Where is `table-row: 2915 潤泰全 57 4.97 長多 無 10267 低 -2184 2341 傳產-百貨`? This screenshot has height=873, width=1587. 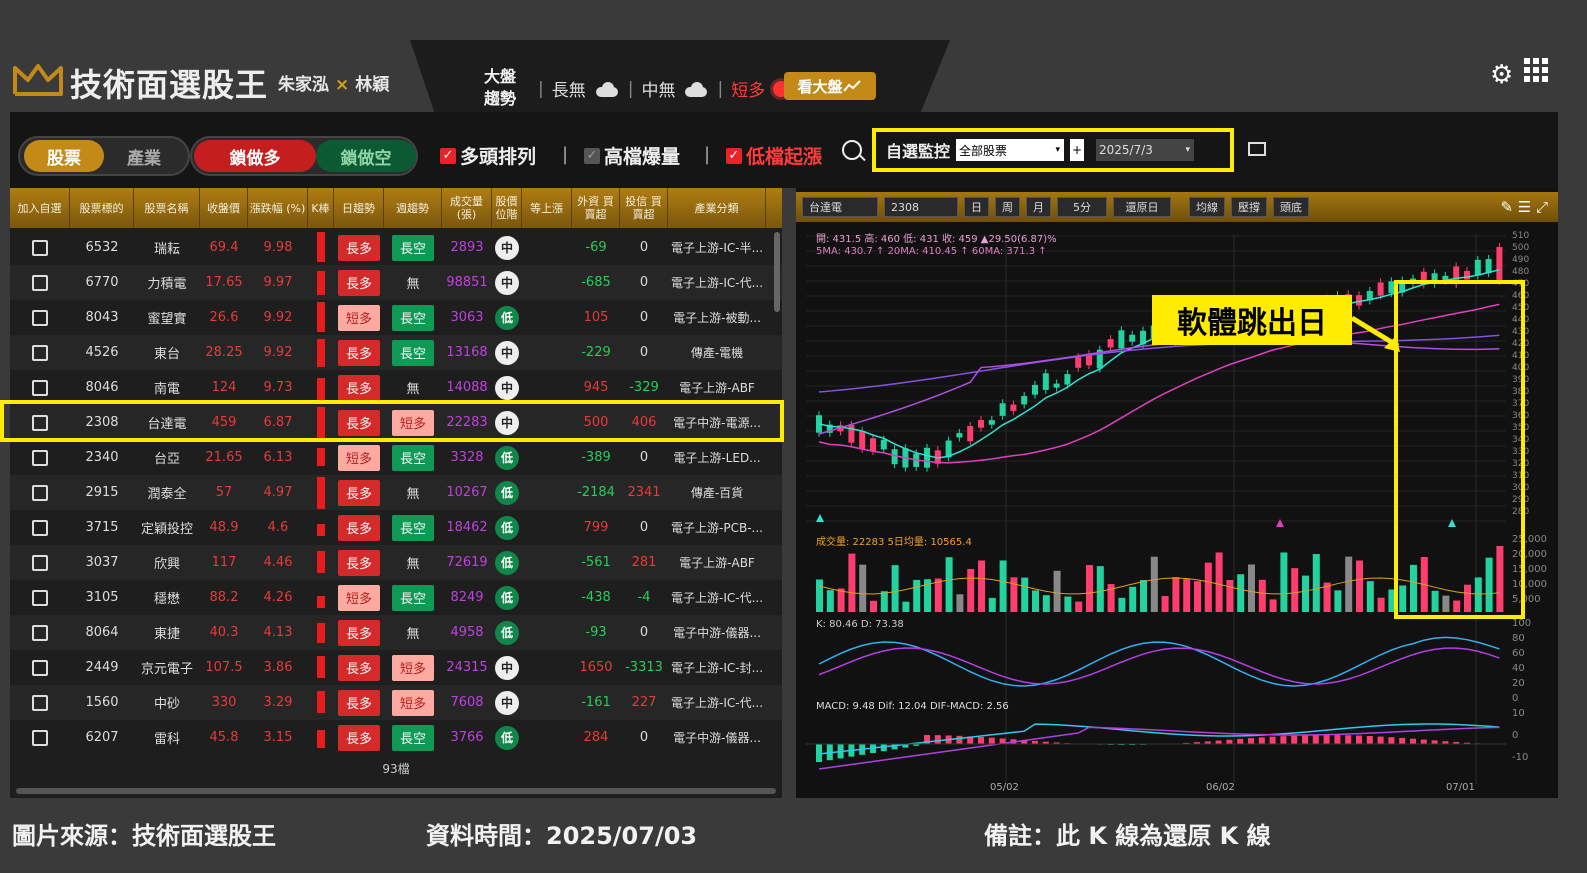 table-row: 2915 潤泰全 57 4.97 長多 無 10267 低 -2184 2341 傳產-百貨 is located at coordinates (396, 492).